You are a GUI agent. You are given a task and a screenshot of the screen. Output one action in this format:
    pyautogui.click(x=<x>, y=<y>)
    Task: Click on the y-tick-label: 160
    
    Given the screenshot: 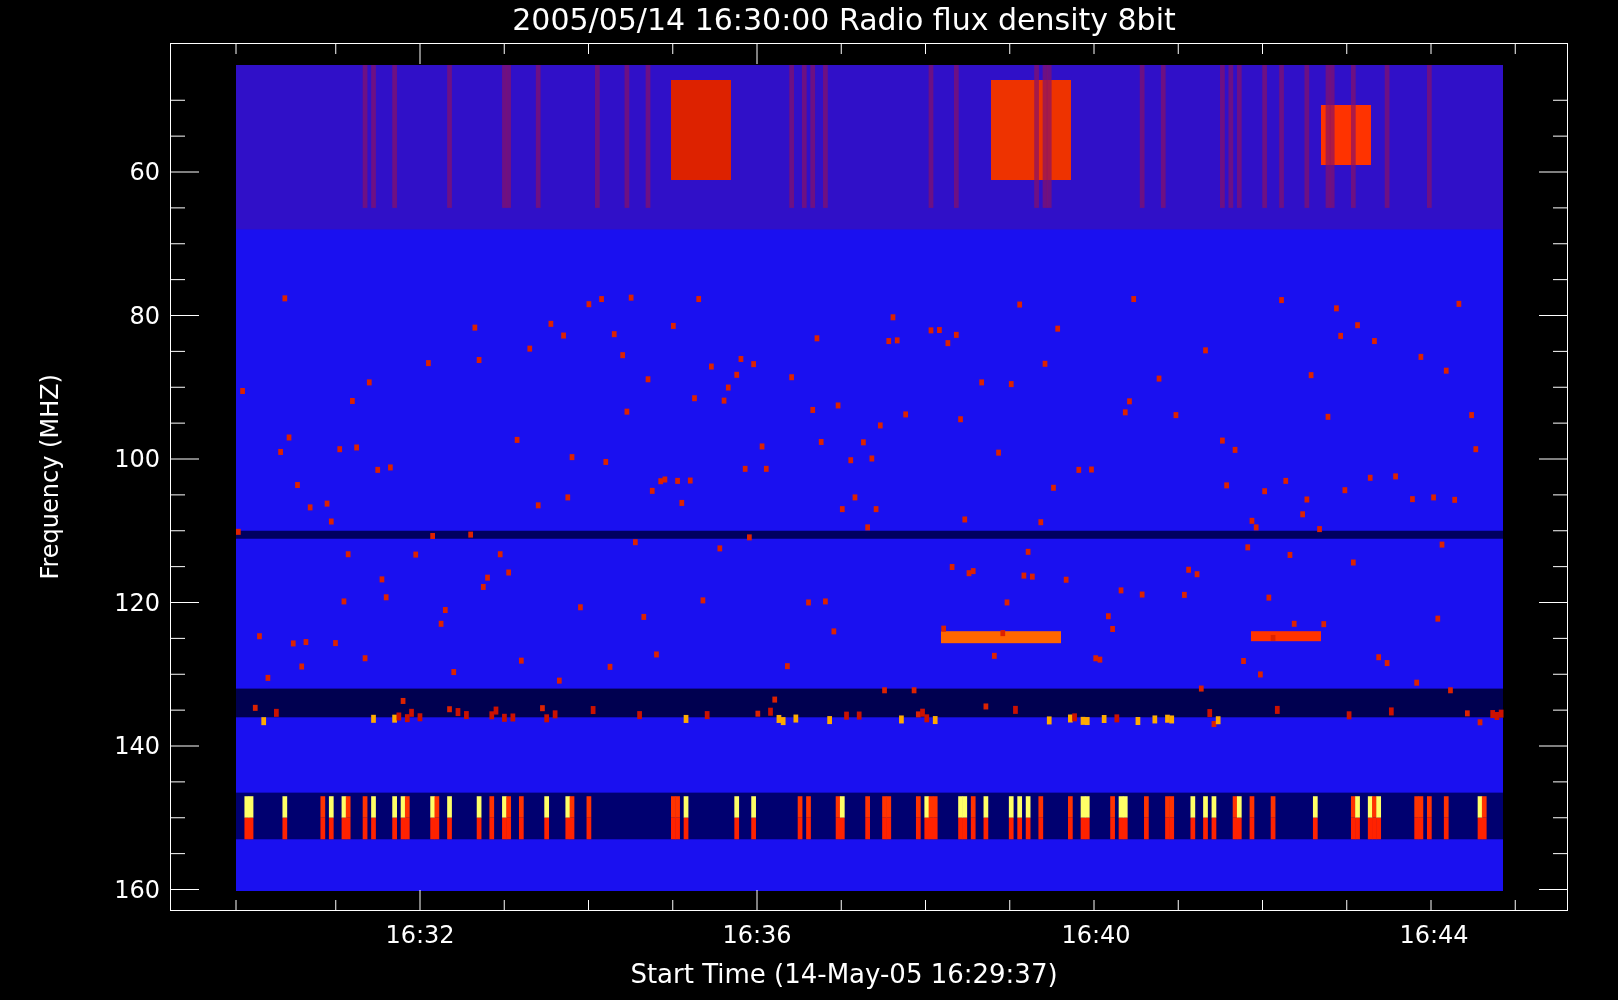 What is the action you would take?
    pyautogui.click(x=137, y=889)
    